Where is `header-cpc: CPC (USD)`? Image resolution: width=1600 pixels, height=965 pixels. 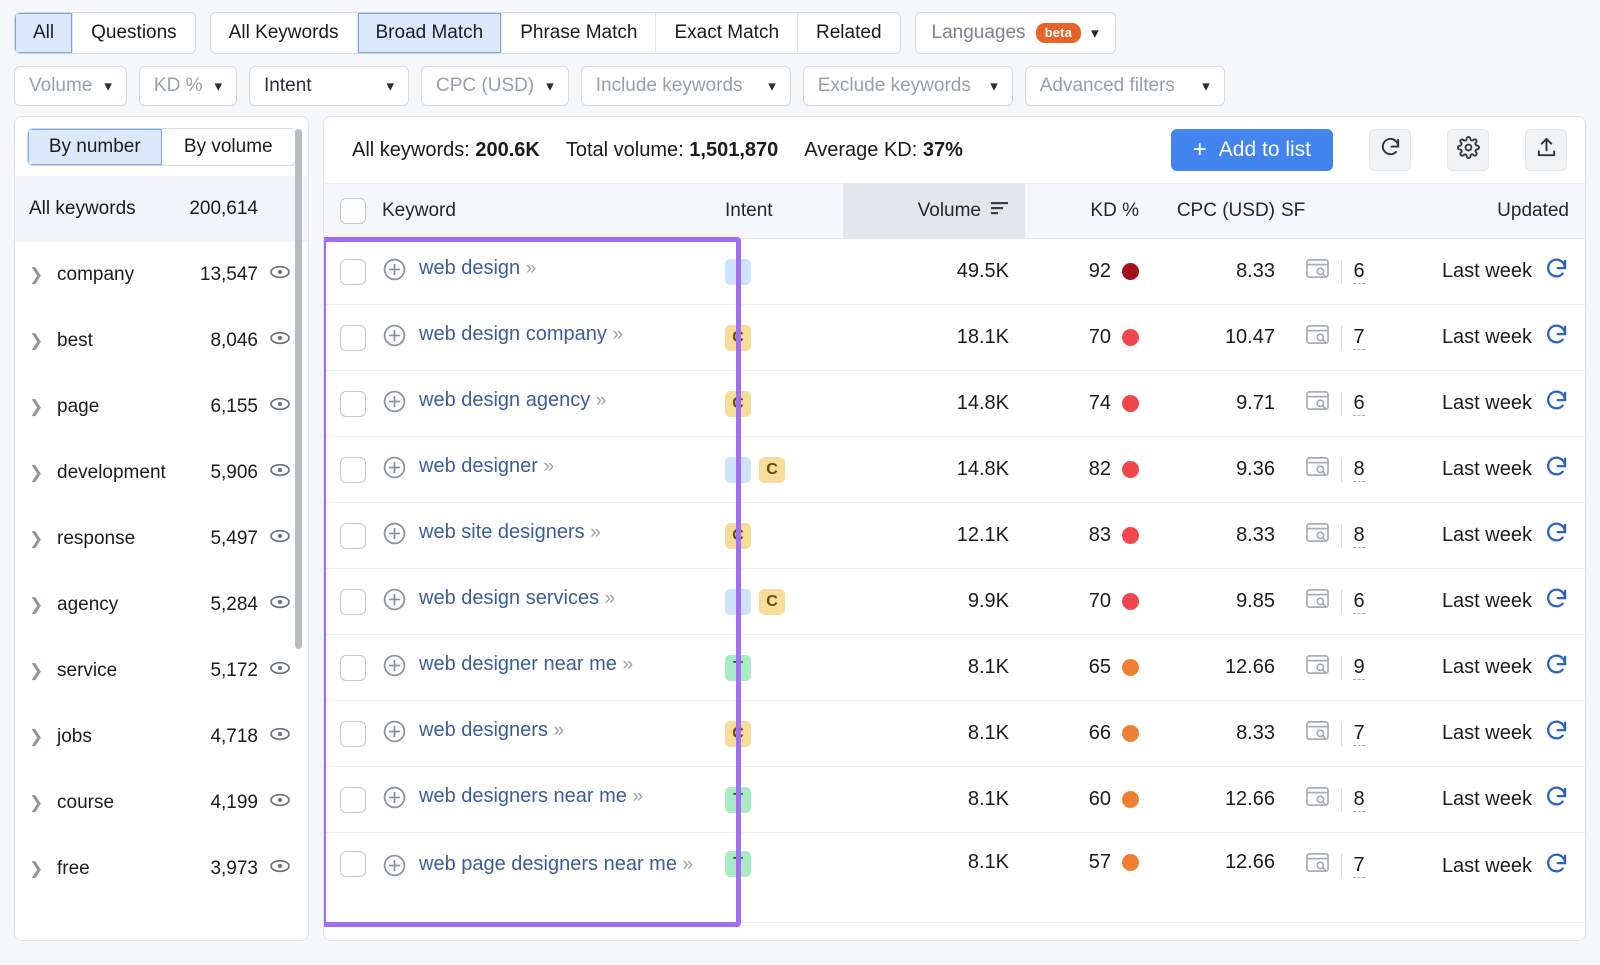 header-cpc: CPC (USD) is located at coordinates (1214, 211).